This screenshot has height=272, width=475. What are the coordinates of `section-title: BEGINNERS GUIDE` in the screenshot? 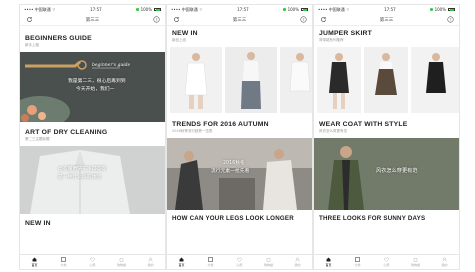 It's located at (92, 38).